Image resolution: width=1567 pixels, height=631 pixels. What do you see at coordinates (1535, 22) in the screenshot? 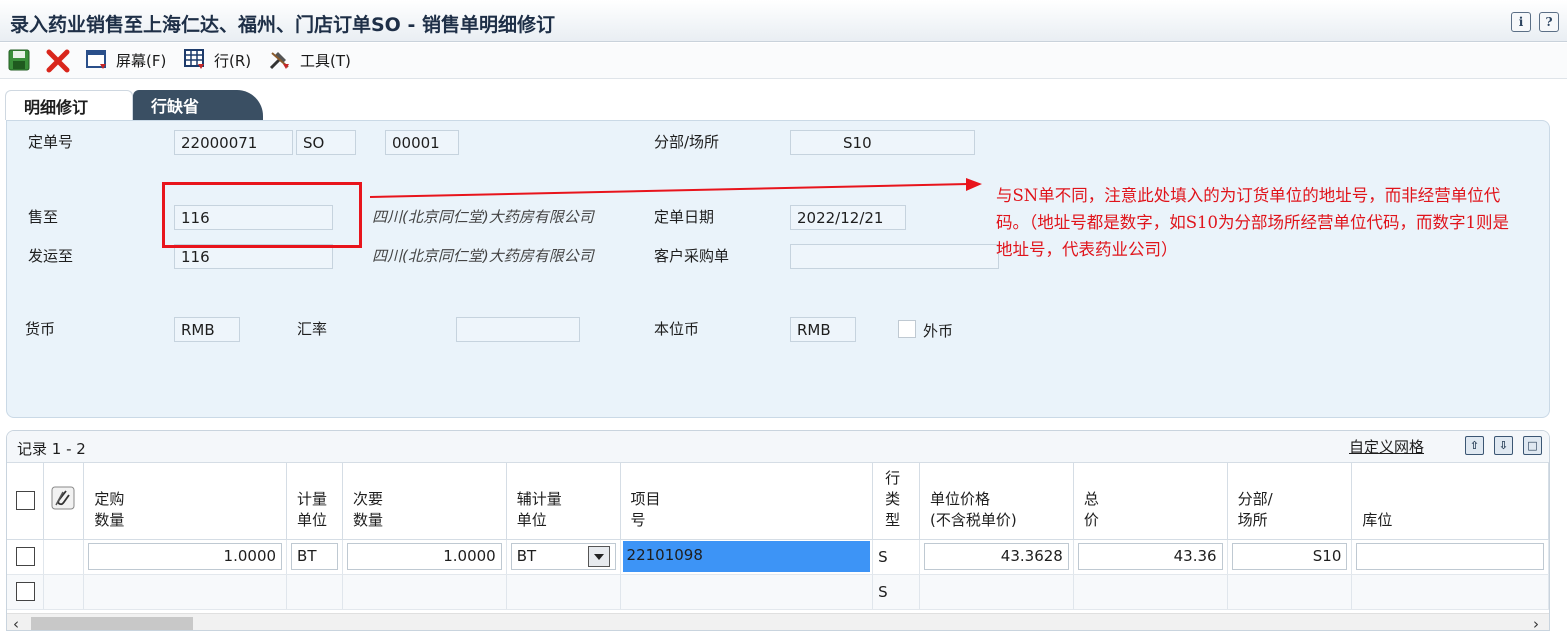
I see `title-icons: i ?` at bounding box center [1535, 22].